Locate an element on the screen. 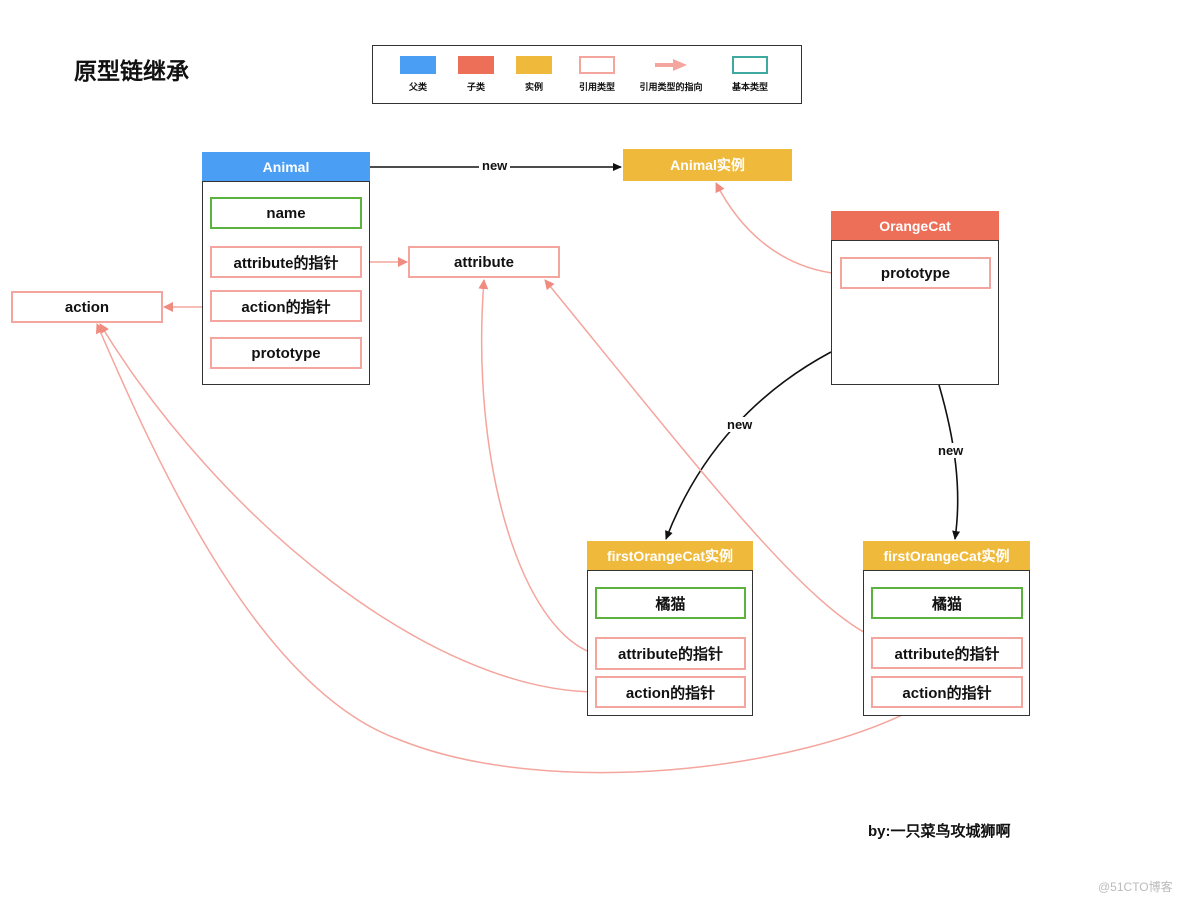 The width and height of the screenshot is (1184, 901). legend-item-parent: 父类 is located at coordinates (418, 74).